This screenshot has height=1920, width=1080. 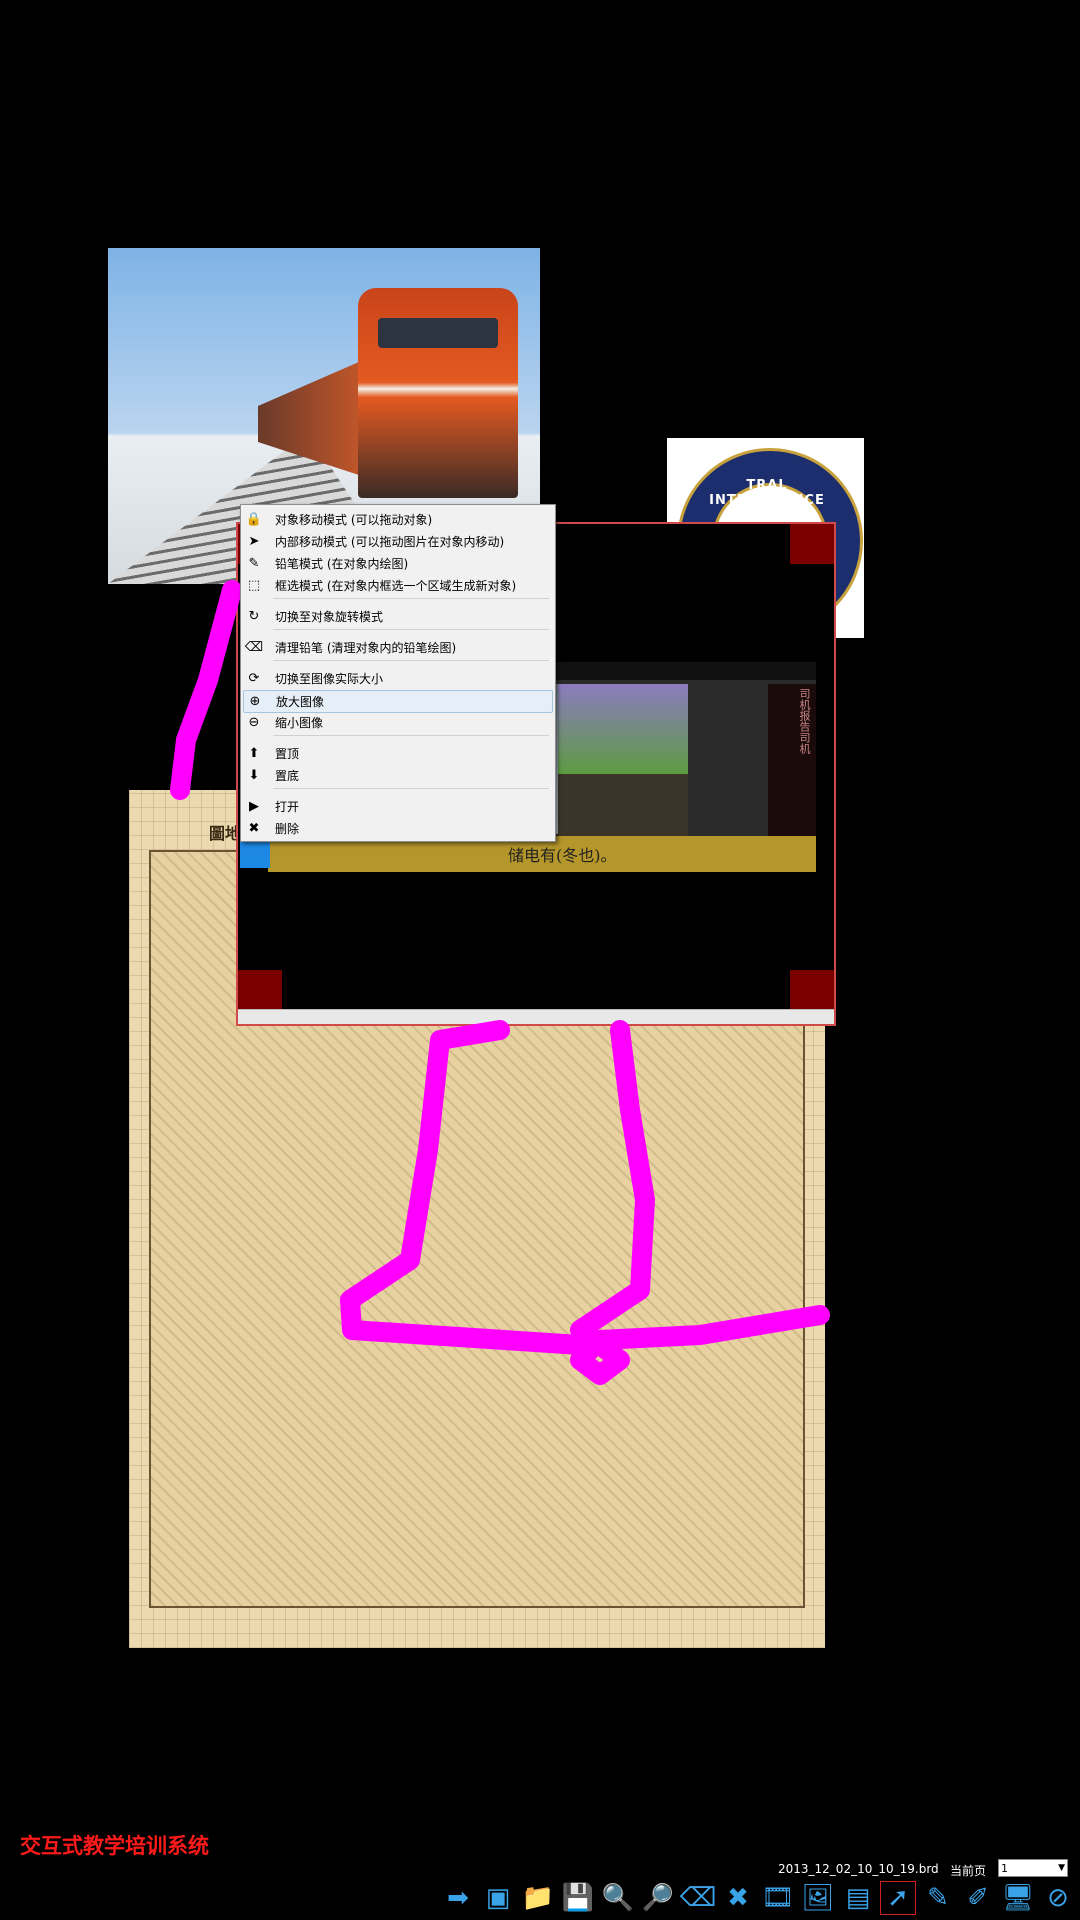 I want to click on menu-item: 🔒 对象移动模式 (可以拖动对象), so click(x=398, y=519).